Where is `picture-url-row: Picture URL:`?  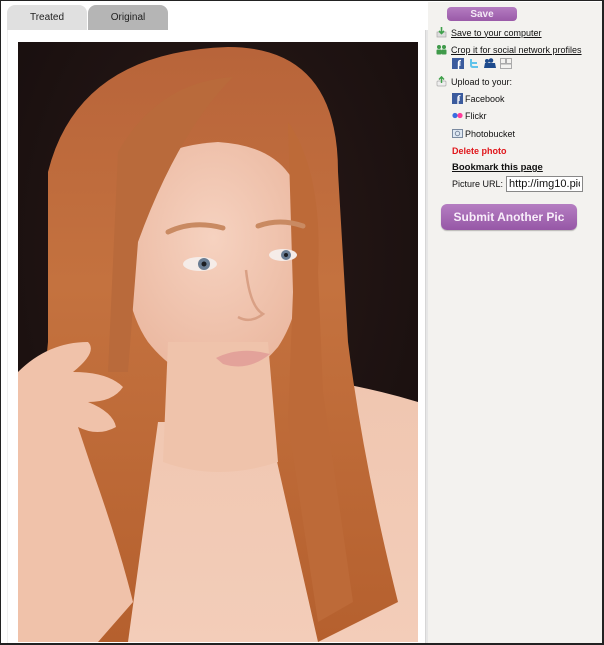 picture-url-row: Picture URL: is located at coordinates (518, 184).